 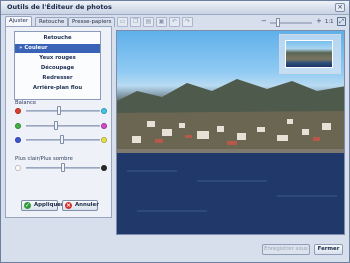 I want to click on menu-item-yeux-rouges: Yeux rouges, so click(x=57, y=58).